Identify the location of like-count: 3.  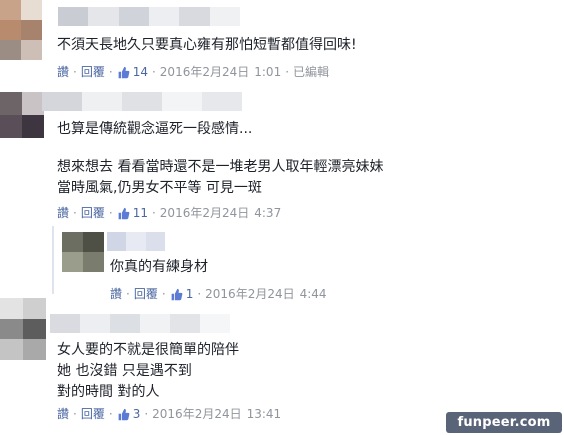
(128, 414).